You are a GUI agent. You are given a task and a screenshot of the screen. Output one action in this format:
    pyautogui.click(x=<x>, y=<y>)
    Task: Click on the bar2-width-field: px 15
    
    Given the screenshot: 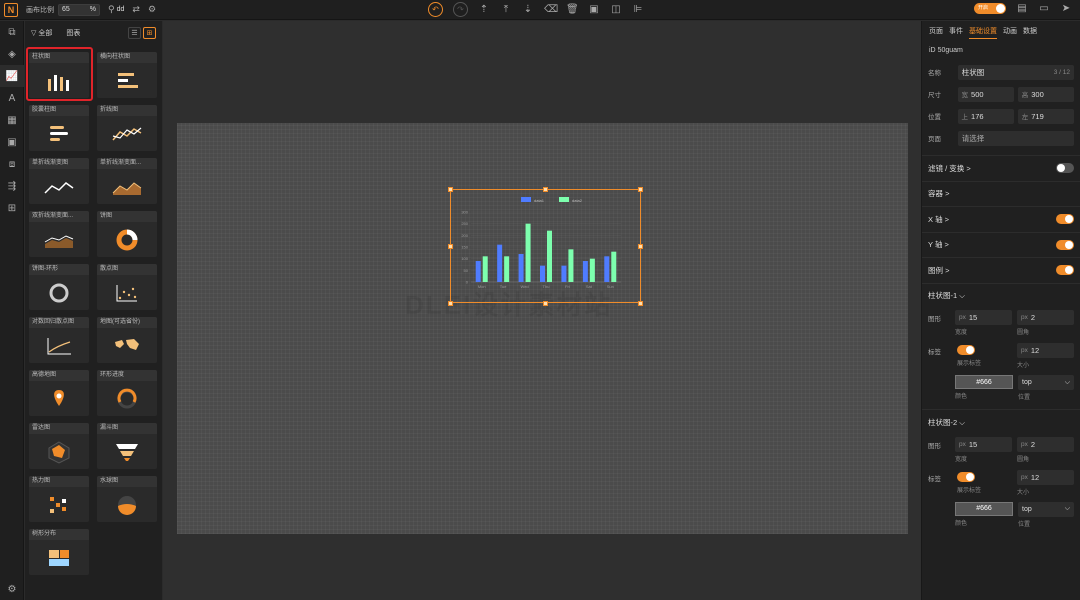 What is the action you would take?
    pyautogui.click(x=983, y=444)
    